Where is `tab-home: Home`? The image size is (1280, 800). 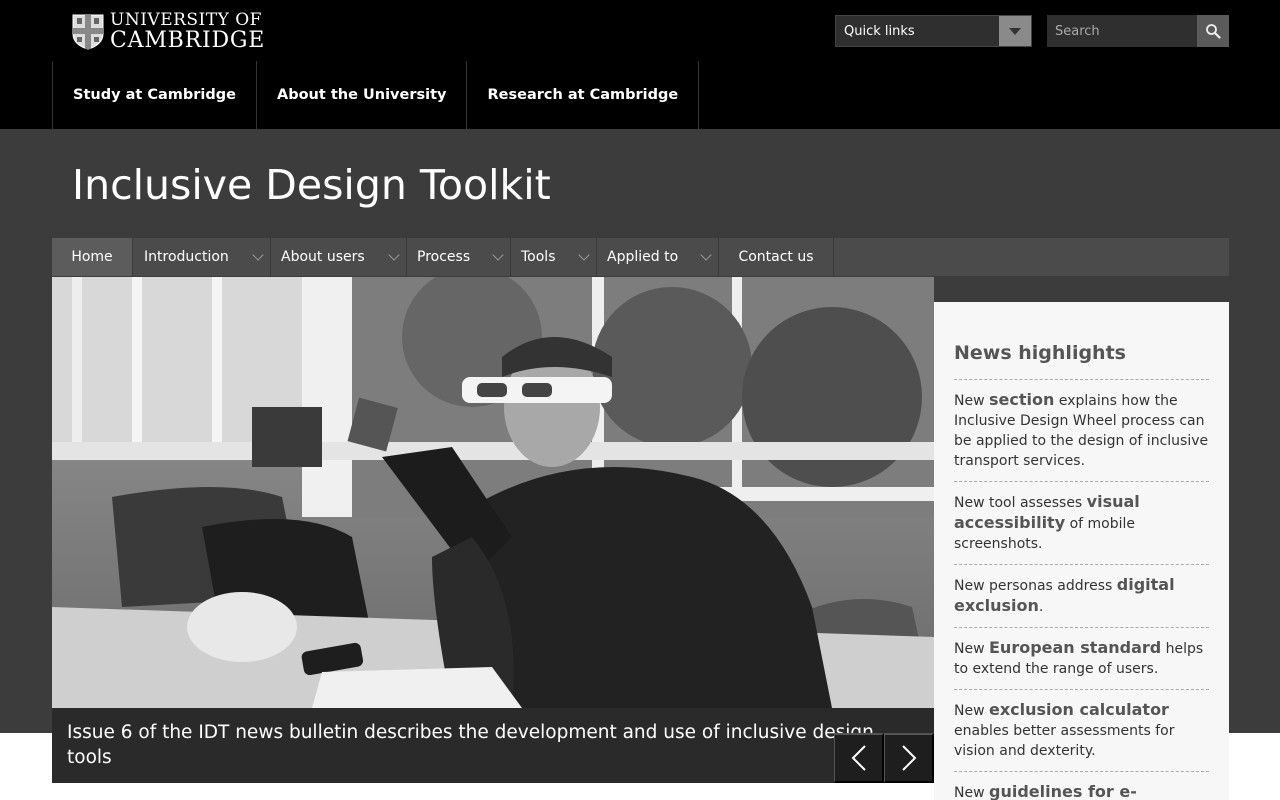 tab-home: Home is located at coordinates (92, 257).